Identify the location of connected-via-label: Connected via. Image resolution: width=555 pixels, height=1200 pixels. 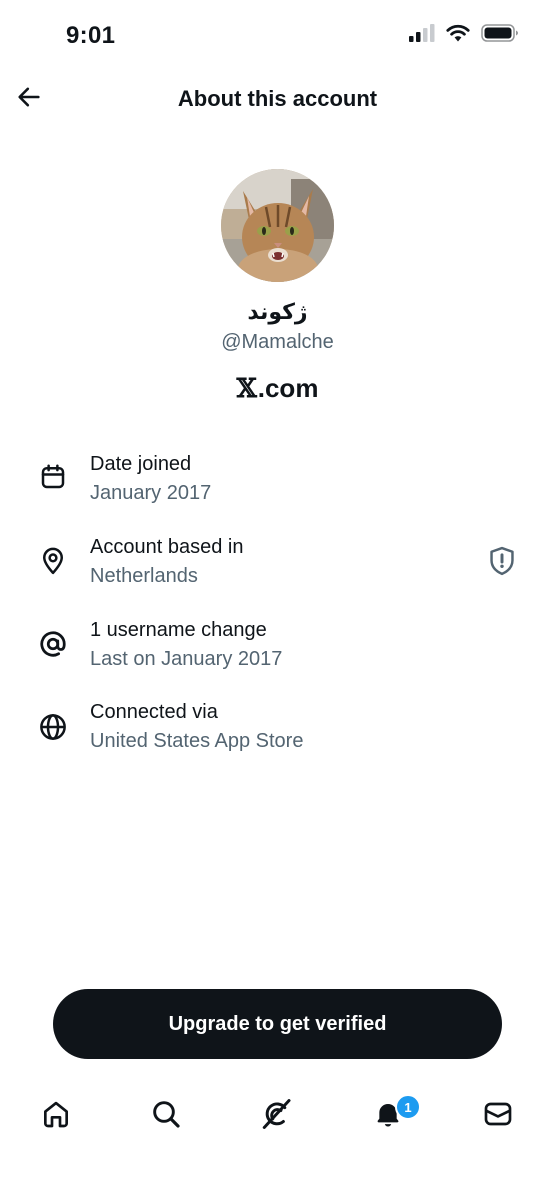
(154, 712).